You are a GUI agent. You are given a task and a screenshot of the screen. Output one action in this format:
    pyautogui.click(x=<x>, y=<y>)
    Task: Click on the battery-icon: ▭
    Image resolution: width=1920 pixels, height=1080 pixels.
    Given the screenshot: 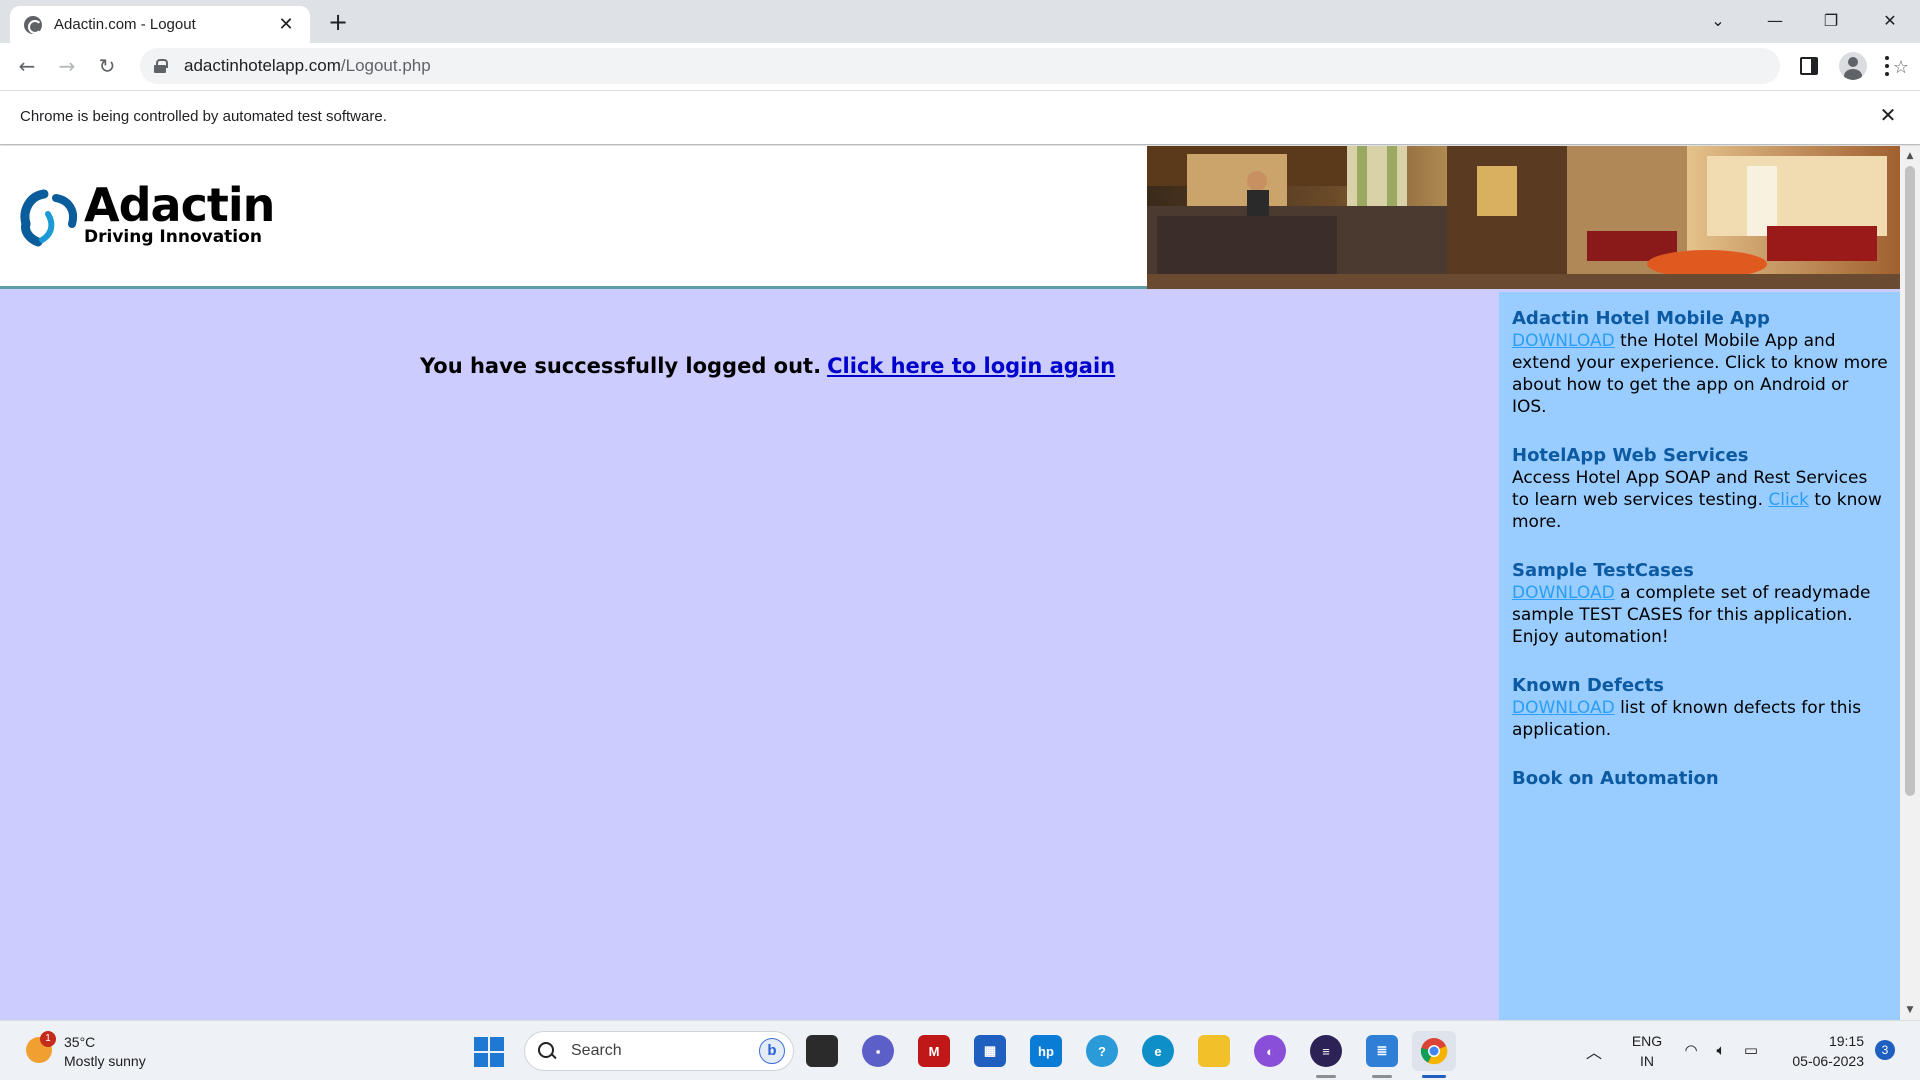 What is the action you would take?
    pyautogui.click(x=1751, y=1050)
    